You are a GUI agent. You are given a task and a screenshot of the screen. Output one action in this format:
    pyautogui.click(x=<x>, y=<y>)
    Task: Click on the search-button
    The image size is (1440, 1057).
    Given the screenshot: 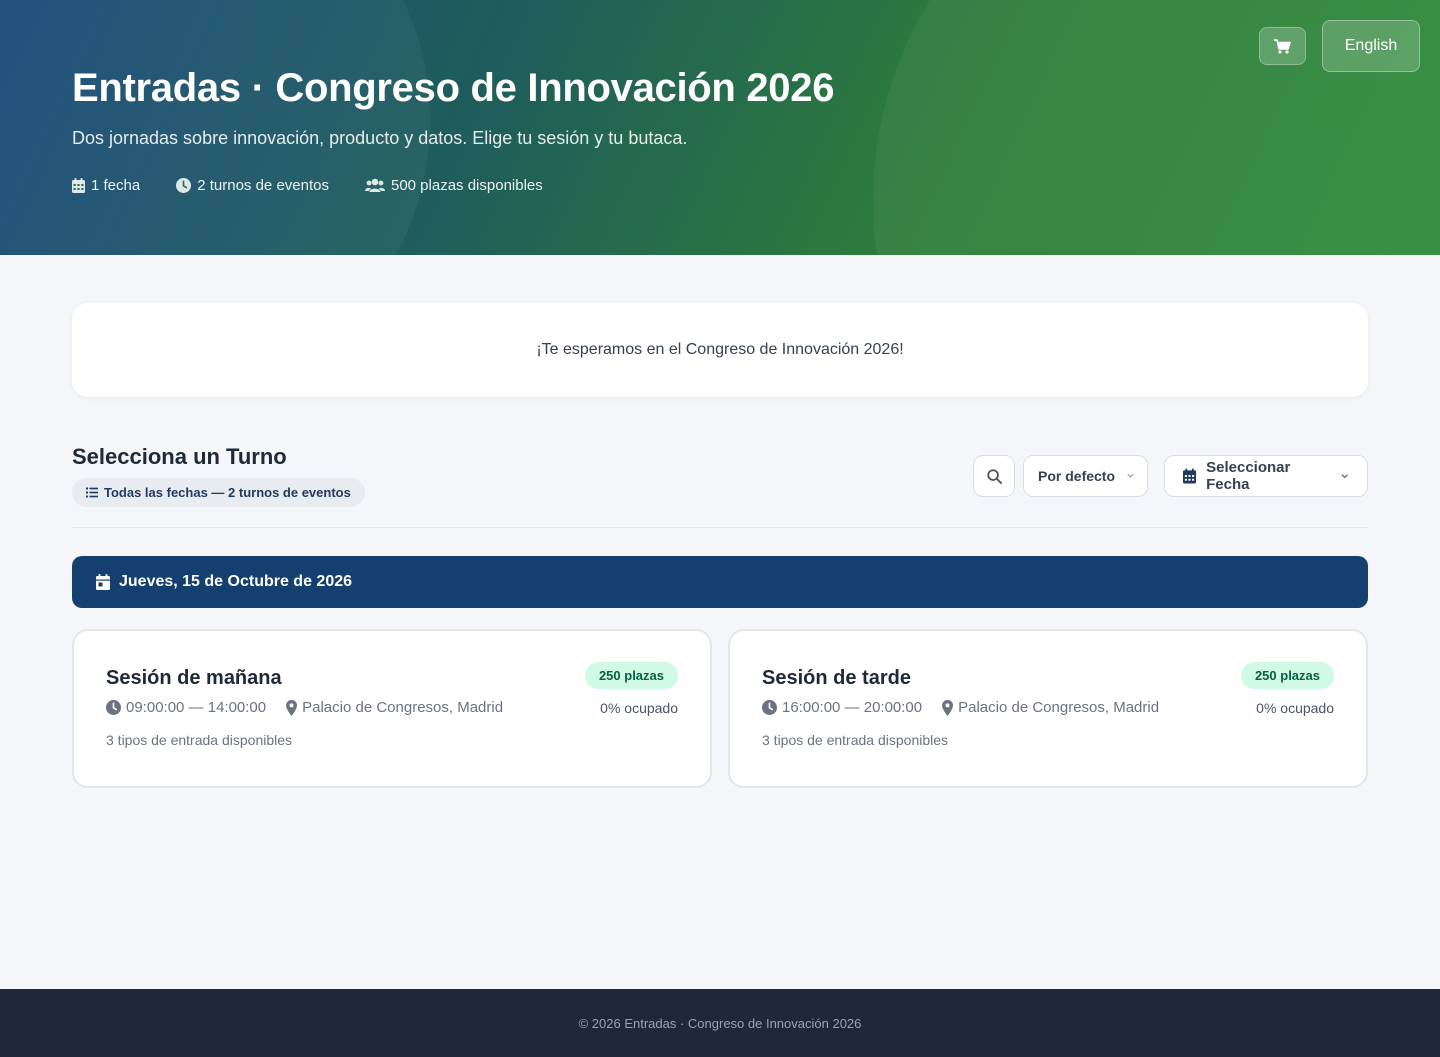 What is the action you would take?
    pyautogui.click(x=994, y=476)
    